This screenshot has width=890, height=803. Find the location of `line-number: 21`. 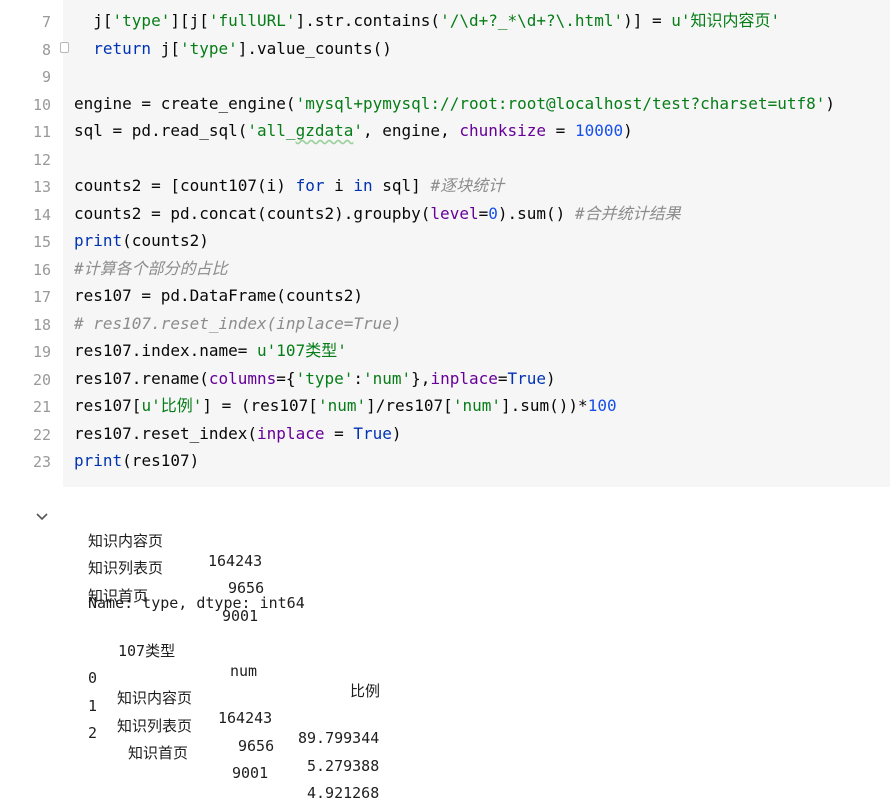

line-number: 21 is located at coordinates (41, 407).